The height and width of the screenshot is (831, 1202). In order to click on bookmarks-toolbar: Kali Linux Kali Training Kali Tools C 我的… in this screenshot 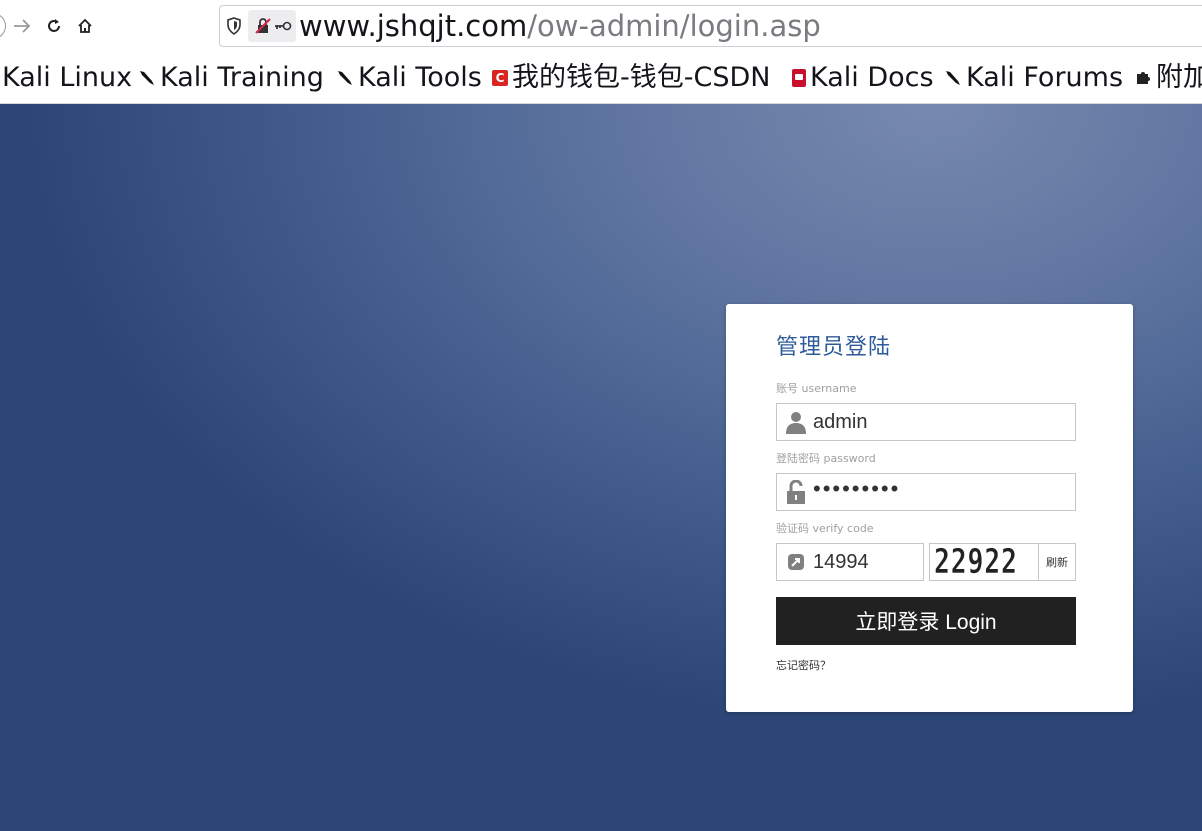, I will do `click(601, 78)`.